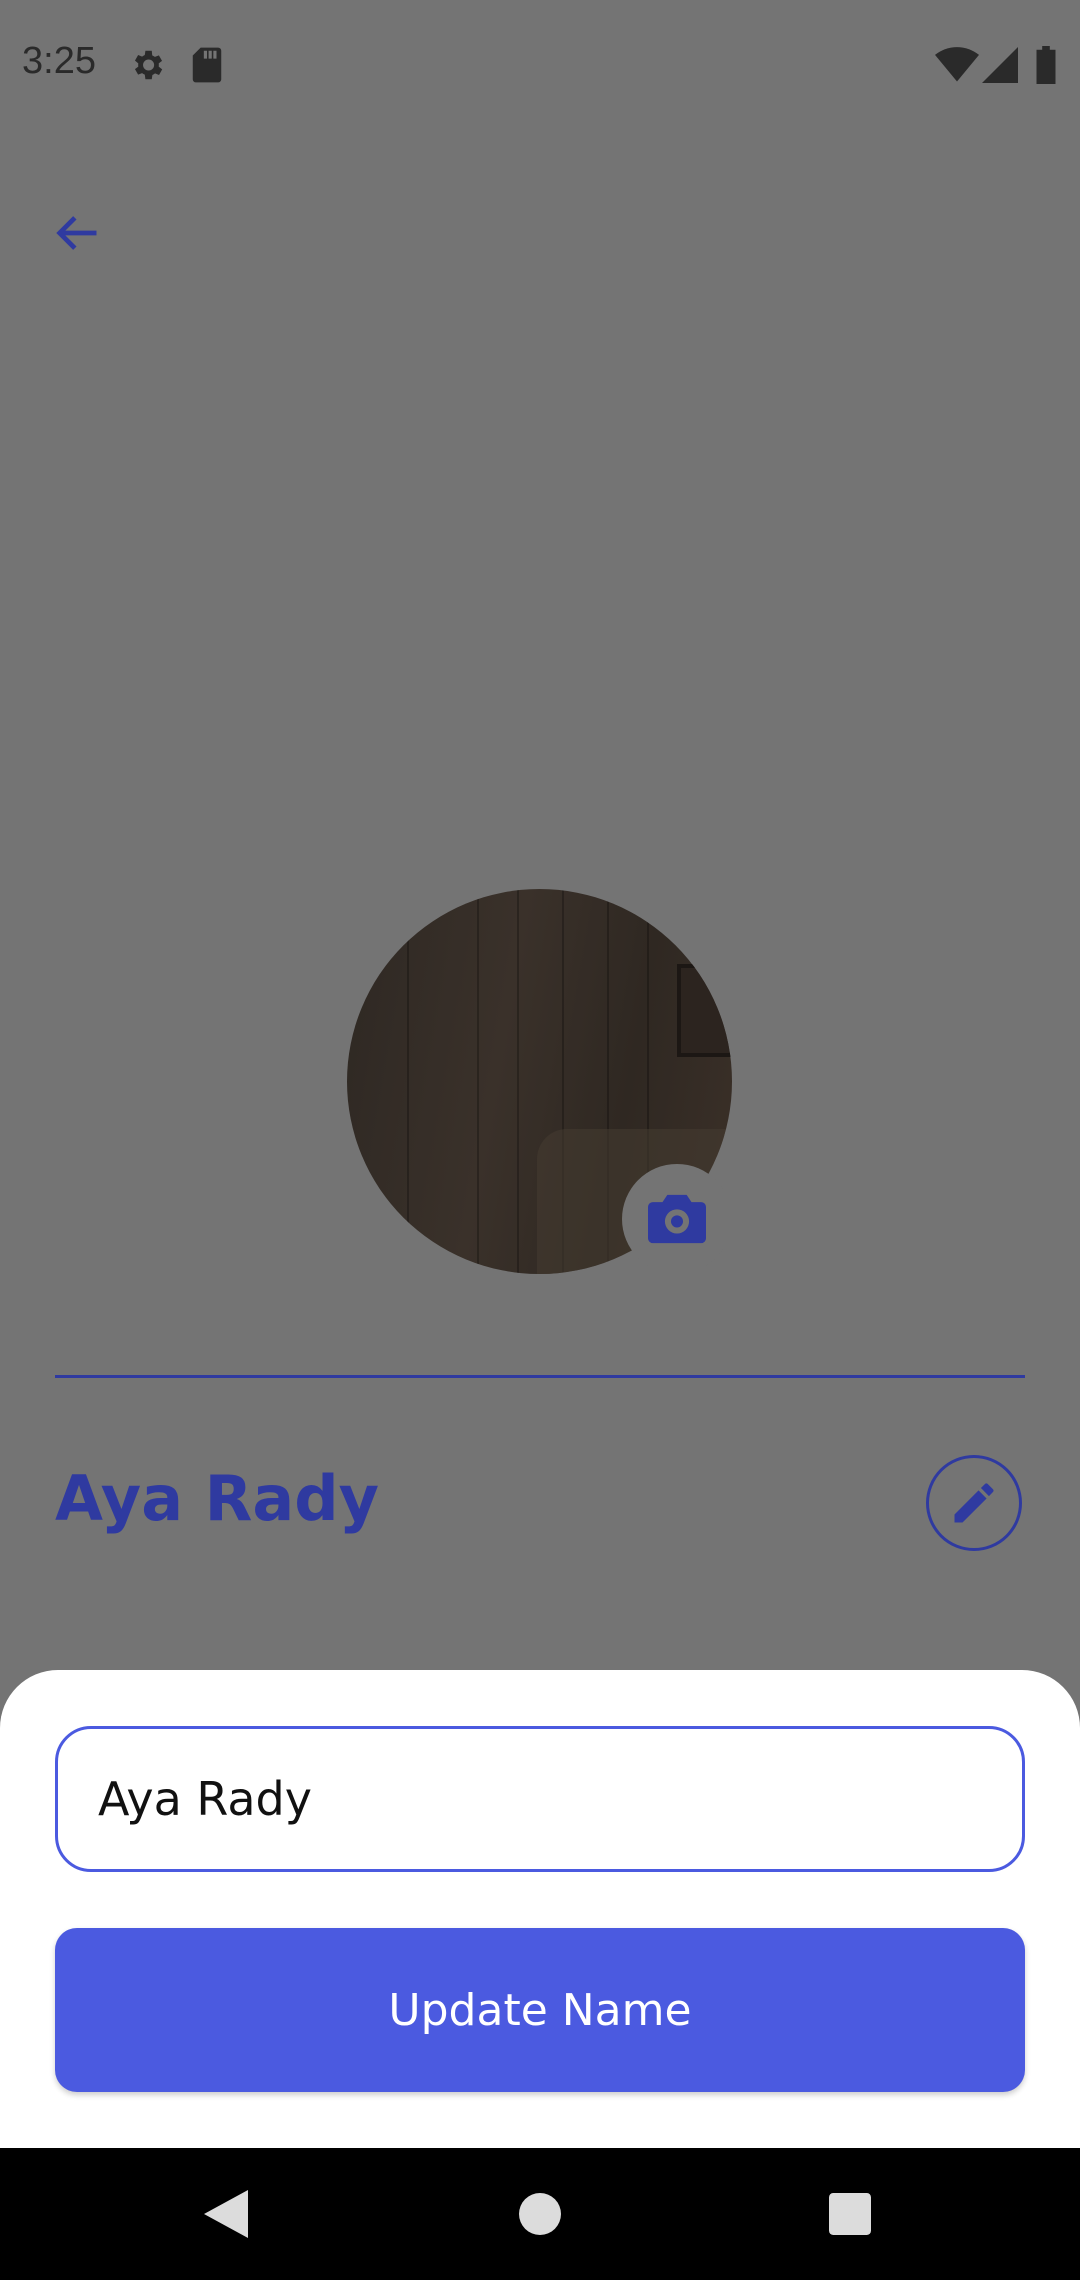  What do you see at coordinates (540, 1799) in the screenshot?
I see `name-input` at bounding box center [540, 1799].